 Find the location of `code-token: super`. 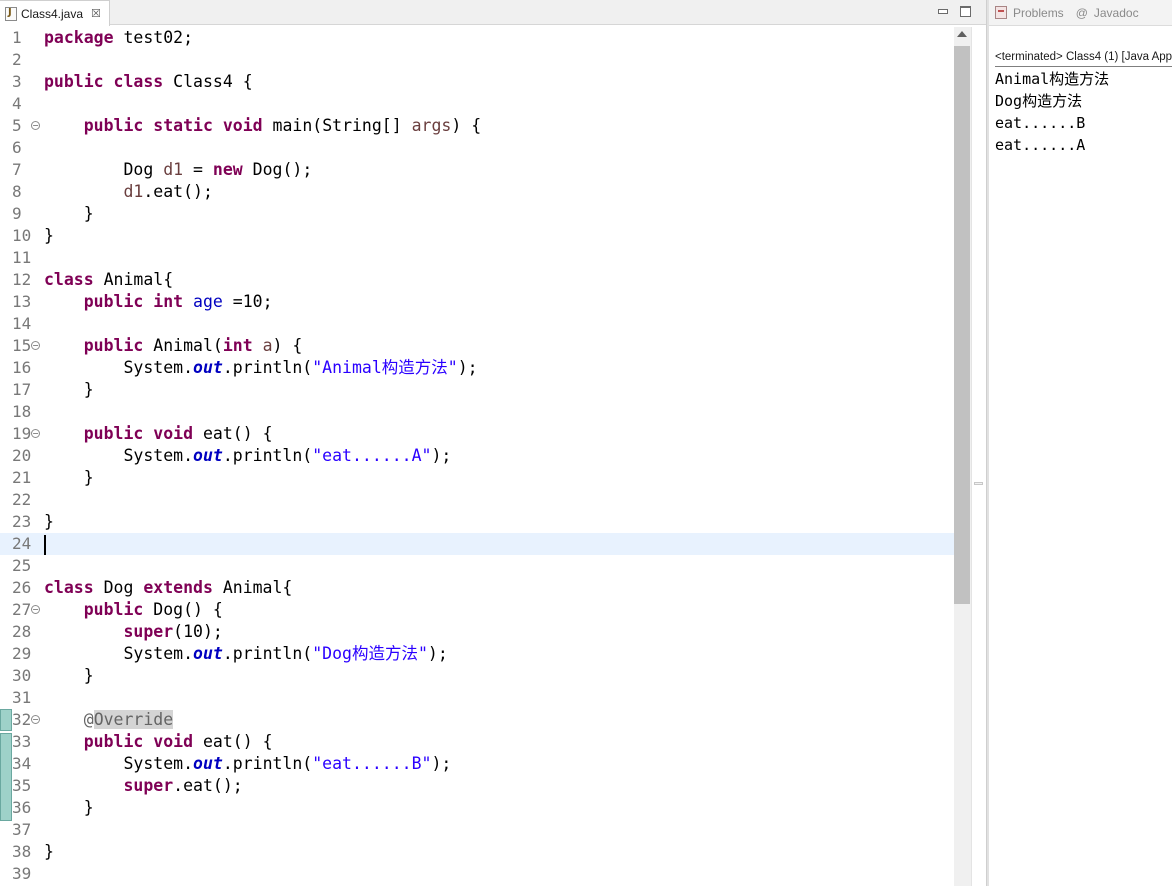

code-token: super is located at coordinates (148, 785).